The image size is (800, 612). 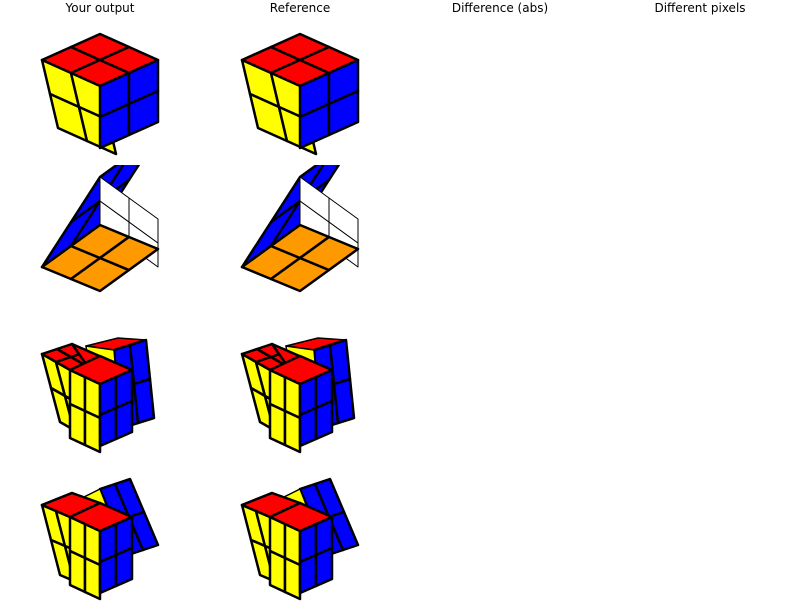 What do you see at coordinates (100, 8) in the screenshot?
I see `column-header-output: Your output` at bounding box center [100, 8].